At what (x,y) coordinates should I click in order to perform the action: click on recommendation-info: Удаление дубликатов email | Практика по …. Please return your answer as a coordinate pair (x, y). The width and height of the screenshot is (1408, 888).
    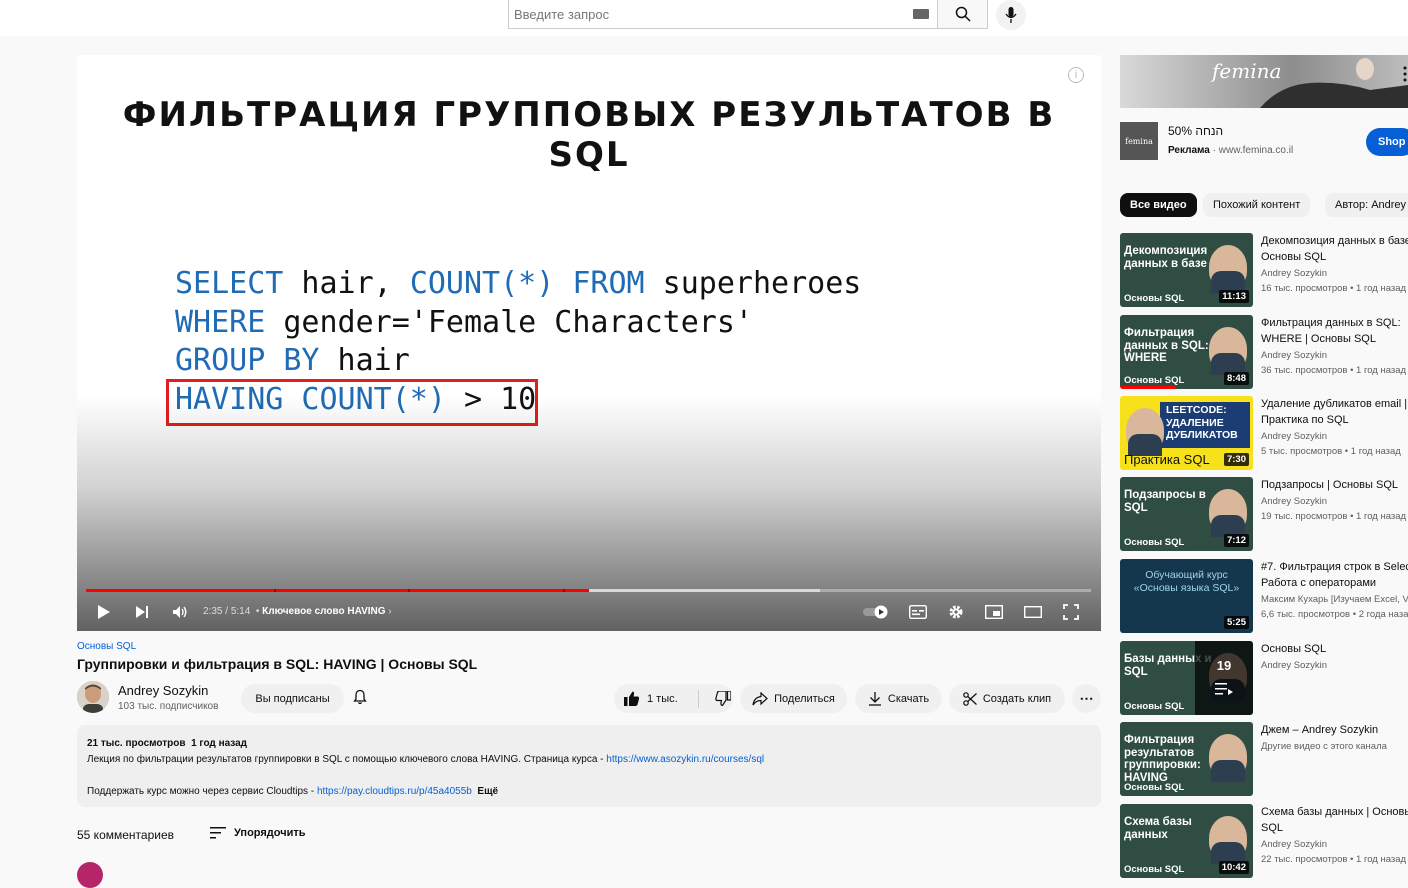
    Looking at the image, I should click on (1334, 426).